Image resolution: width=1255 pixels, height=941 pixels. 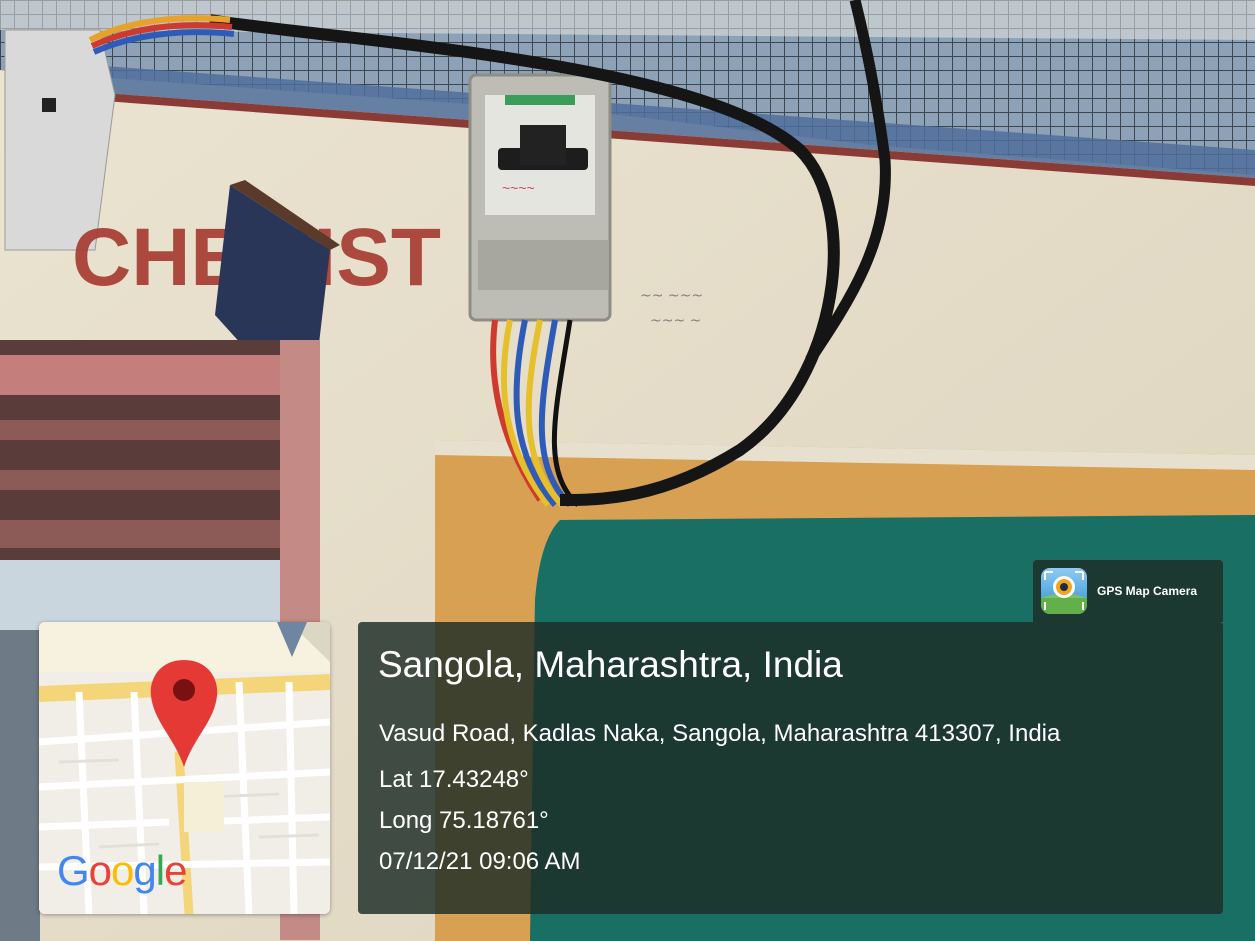 I want to click on google-logo-letter: g, so click(x=144, y=870).